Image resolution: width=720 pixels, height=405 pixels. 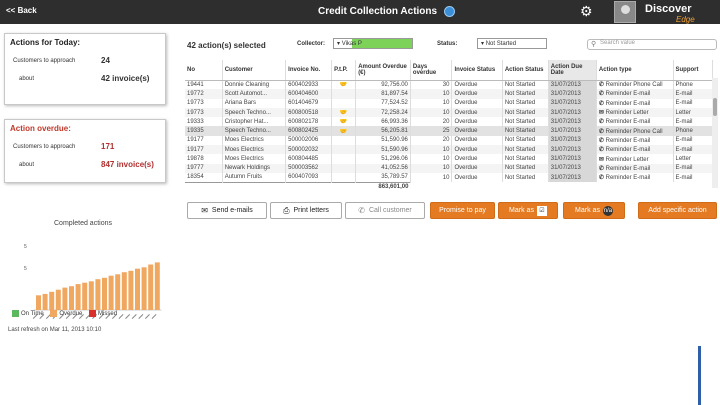 What do you see at coordinates (309, 94) in the screenshot?
I see `cell-invoice: 600404600` at bounding box center [309, 94].